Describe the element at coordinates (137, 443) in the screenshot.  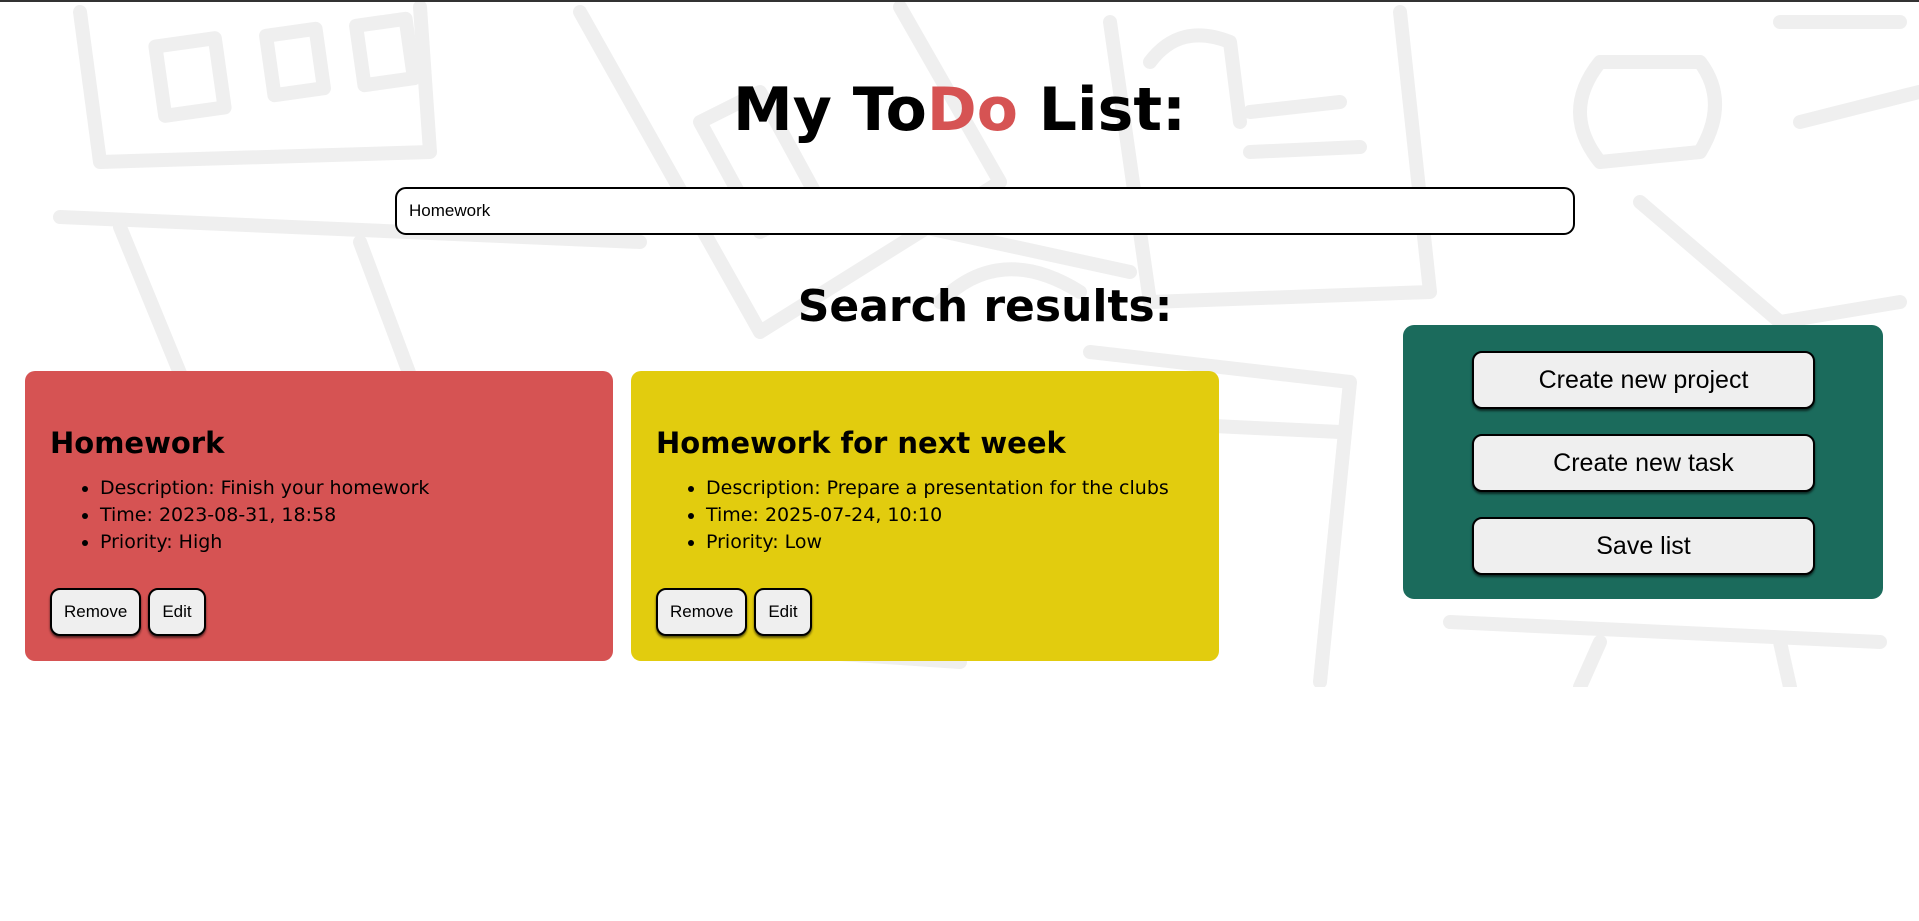
I see `task-title: Homework` at that location.